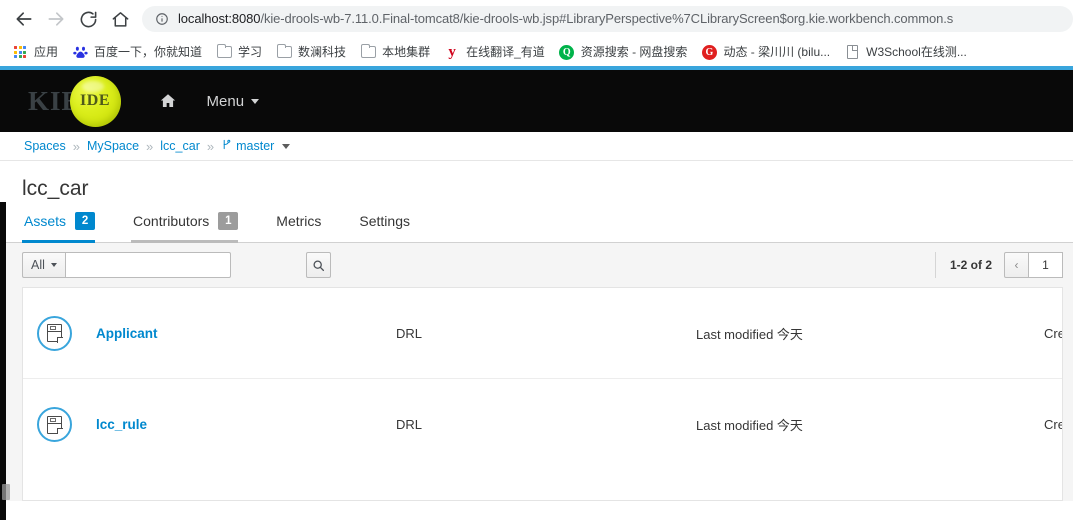 The width and height of the screenshot is (1073, 520). I want to click on asset-name-link: Applicant, so click(246, 333).